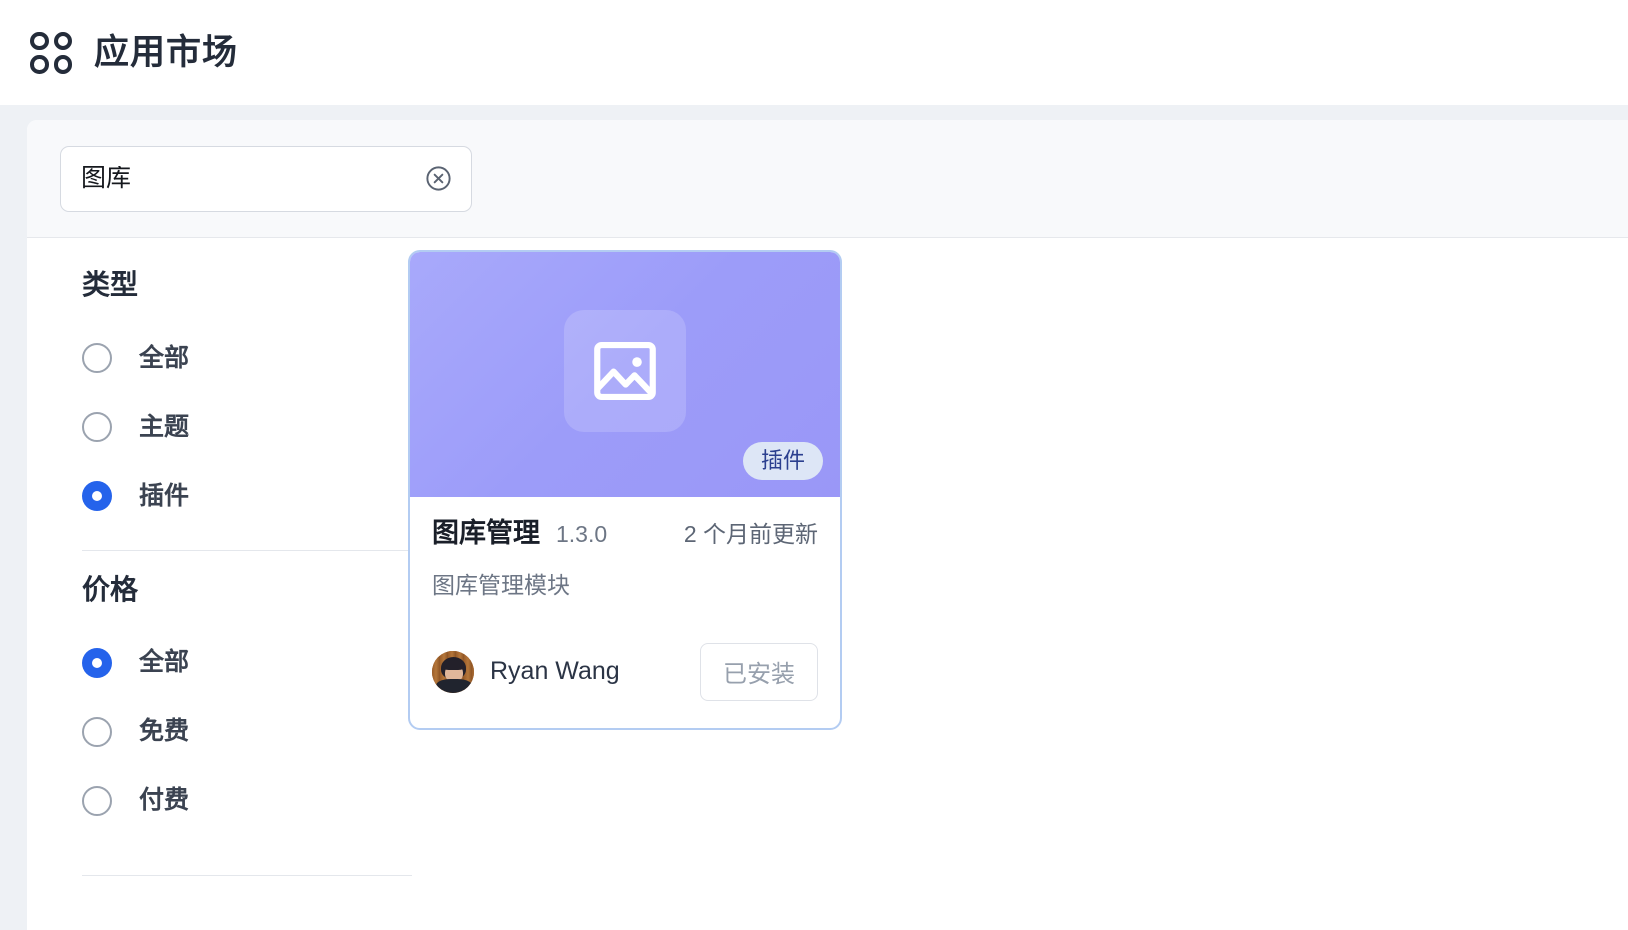  What do you see at coordinates (582, 534) in the screenshot?
I see `app-version: 1.3.0` at bounding box center [582, 534].